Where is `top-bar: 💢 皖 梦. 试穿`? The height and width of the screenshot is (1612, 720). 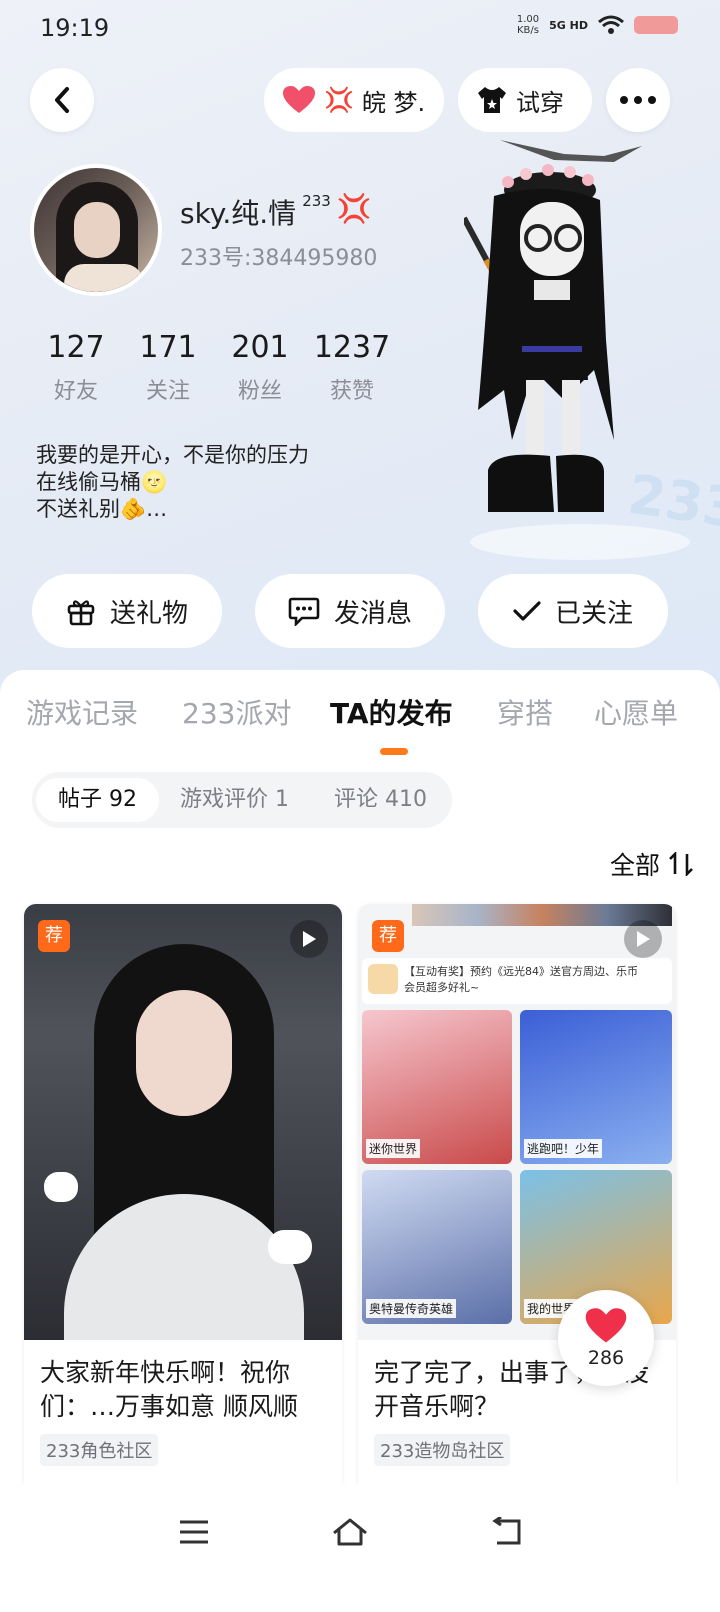 top-bar: 💢 皖 梦. 试穿 is located at coordinates (360, 100).